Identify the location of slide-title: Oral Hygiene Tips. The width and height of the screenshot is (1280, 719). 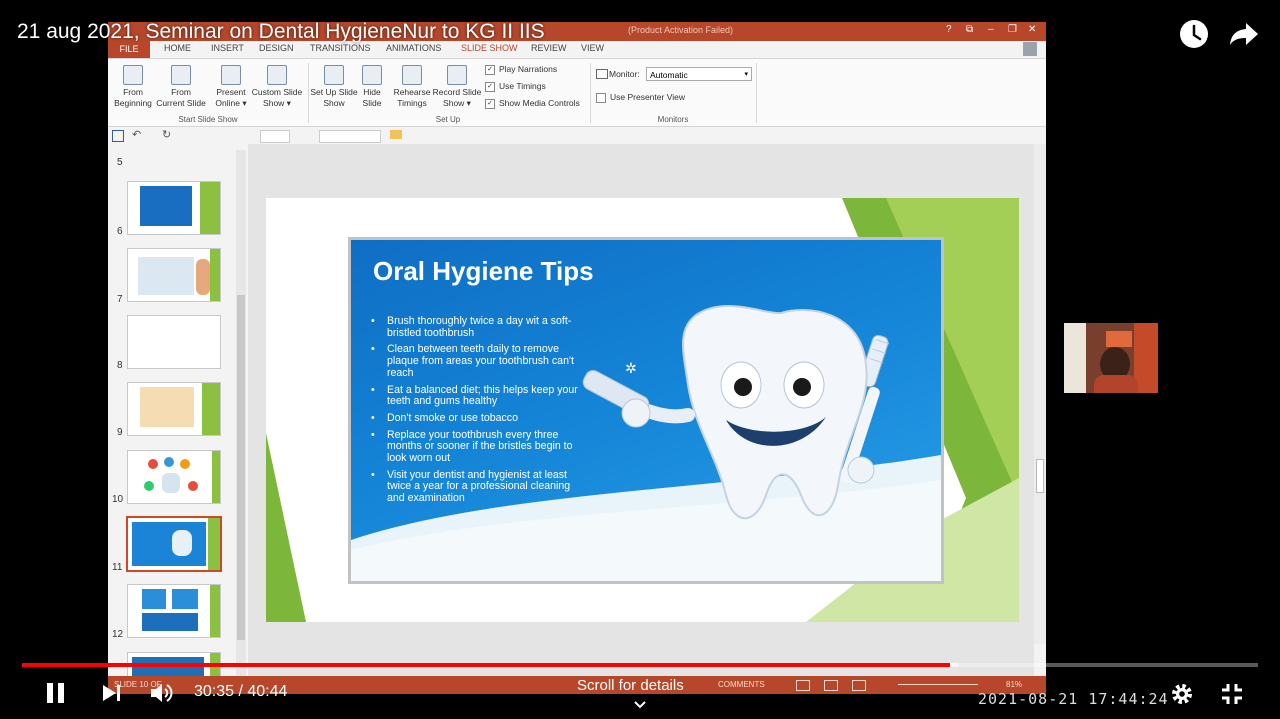
(483, 271).